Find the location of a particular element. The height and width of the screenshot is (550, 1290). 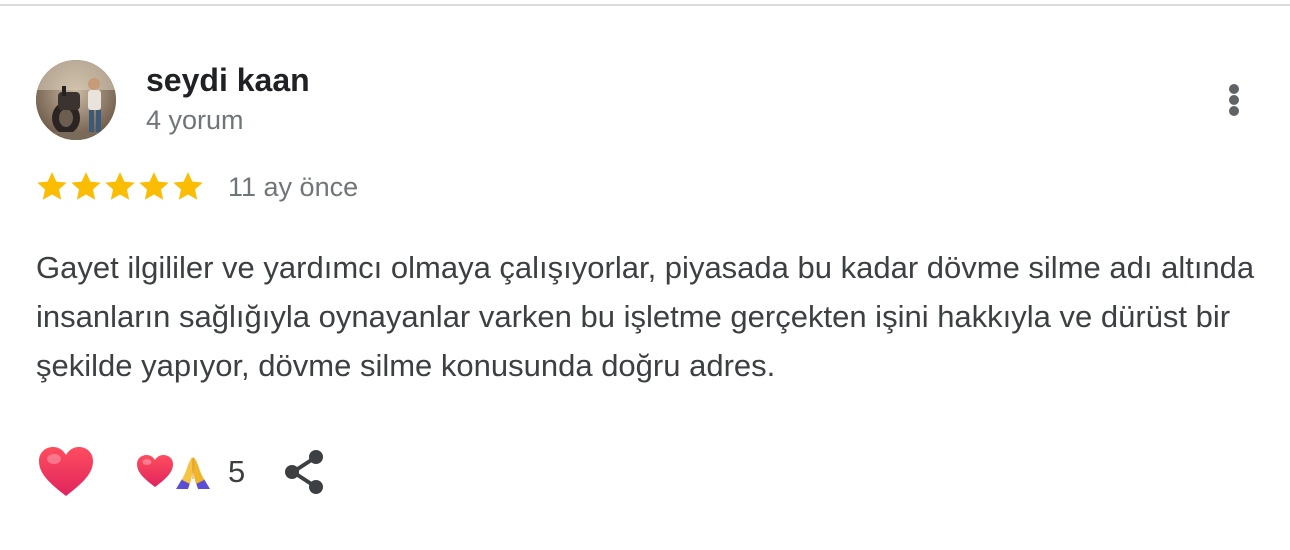

author-avatar is located at coordinates (76, 100).